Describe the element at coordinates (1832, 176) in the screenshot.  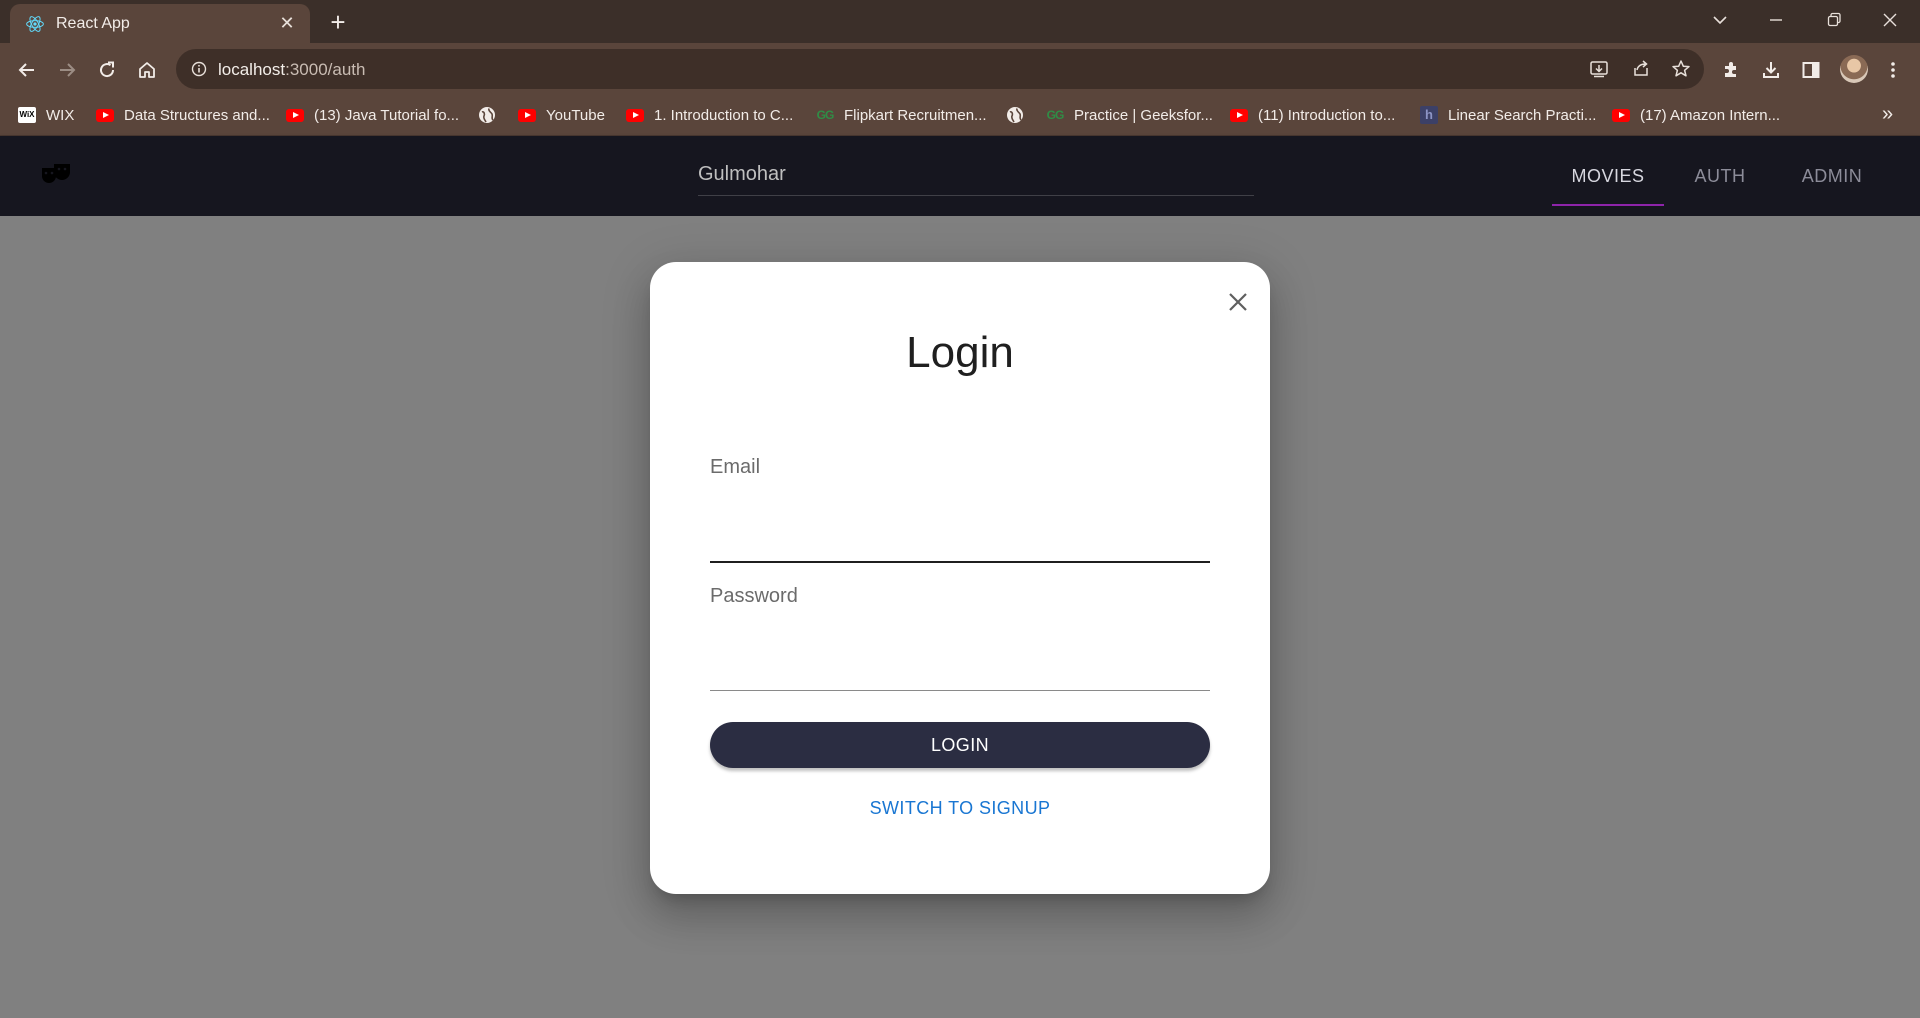
I see `tab-admin: ADMIN` at that location.